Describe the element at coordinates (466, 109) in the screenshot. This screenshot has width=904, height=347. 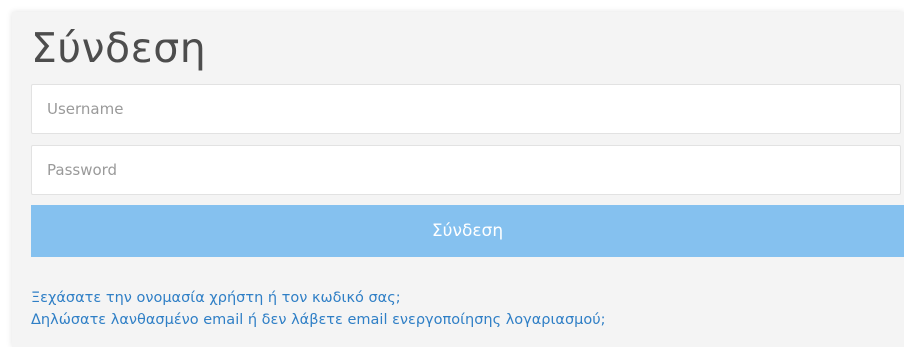
I see `username-input` at that location.